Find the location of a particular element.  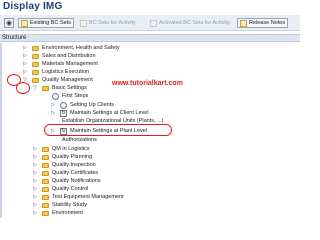

tree-node-authorizations: Authorizations is located at coordinates (79, 140).